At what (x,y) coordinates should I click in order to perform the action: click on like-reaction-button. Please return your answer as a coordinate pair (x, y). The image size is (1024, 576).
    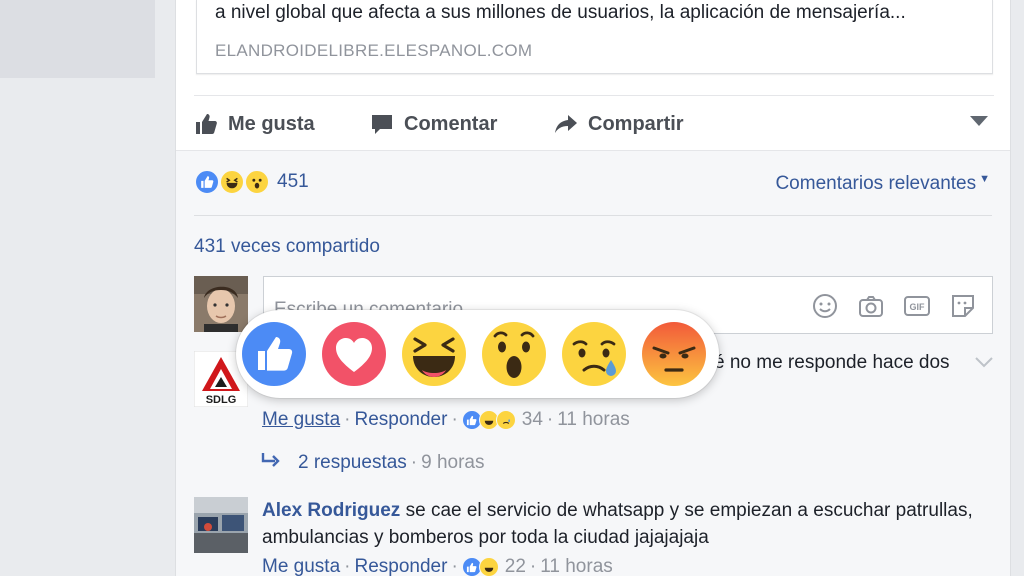
    Looking at the image, I should click on (274, 354).